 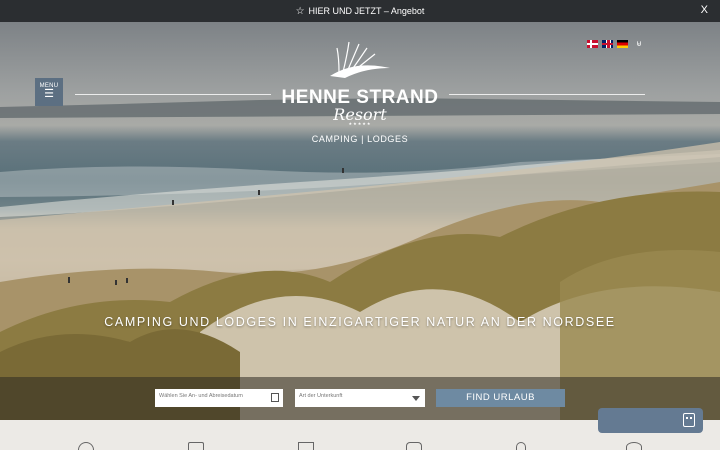 I want to click on date-range-placeholder: Wählen Sie An- und Abreisedatum, so click(x=201, y=396).